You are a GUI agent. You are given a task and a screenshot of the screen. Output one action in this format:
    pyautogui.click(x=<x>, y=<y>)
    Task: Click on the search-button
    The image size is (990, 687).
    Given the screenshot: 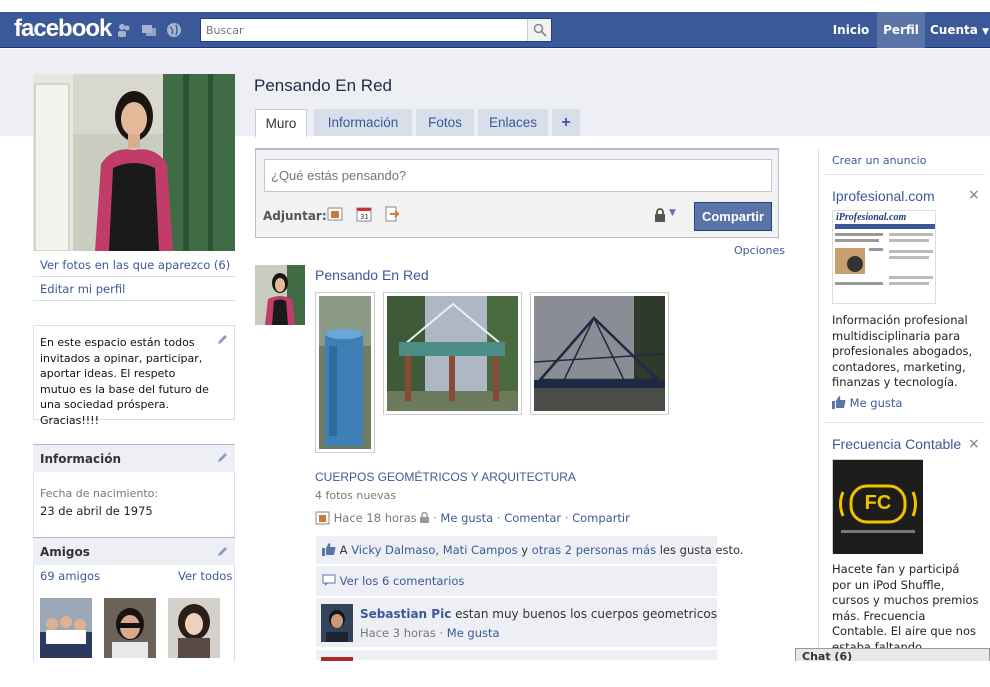 What is the action you would take?
    pyautogui.click(x=539, y=30)
    